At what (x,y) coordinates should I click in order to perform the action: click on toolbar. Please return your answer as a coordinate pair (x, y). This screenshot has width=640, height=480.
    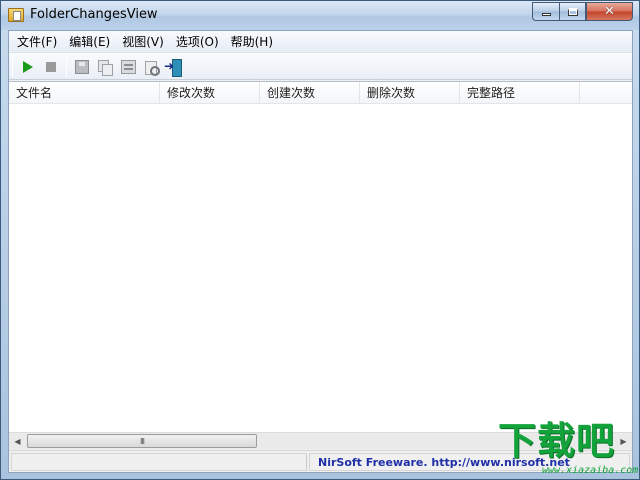
    Looking at the image, I should click on (320, 66).